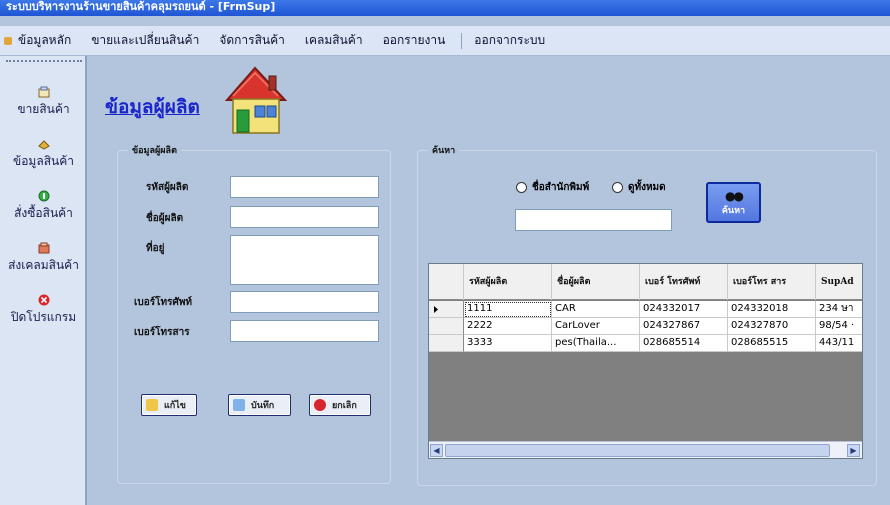 The width and height of the screenshot is (890, 505). What do you see at coordinates (163, 302) in the screenshot?
I see `phone-label: เบอร์โทรศัพท์` at bounding box center [163, 302].